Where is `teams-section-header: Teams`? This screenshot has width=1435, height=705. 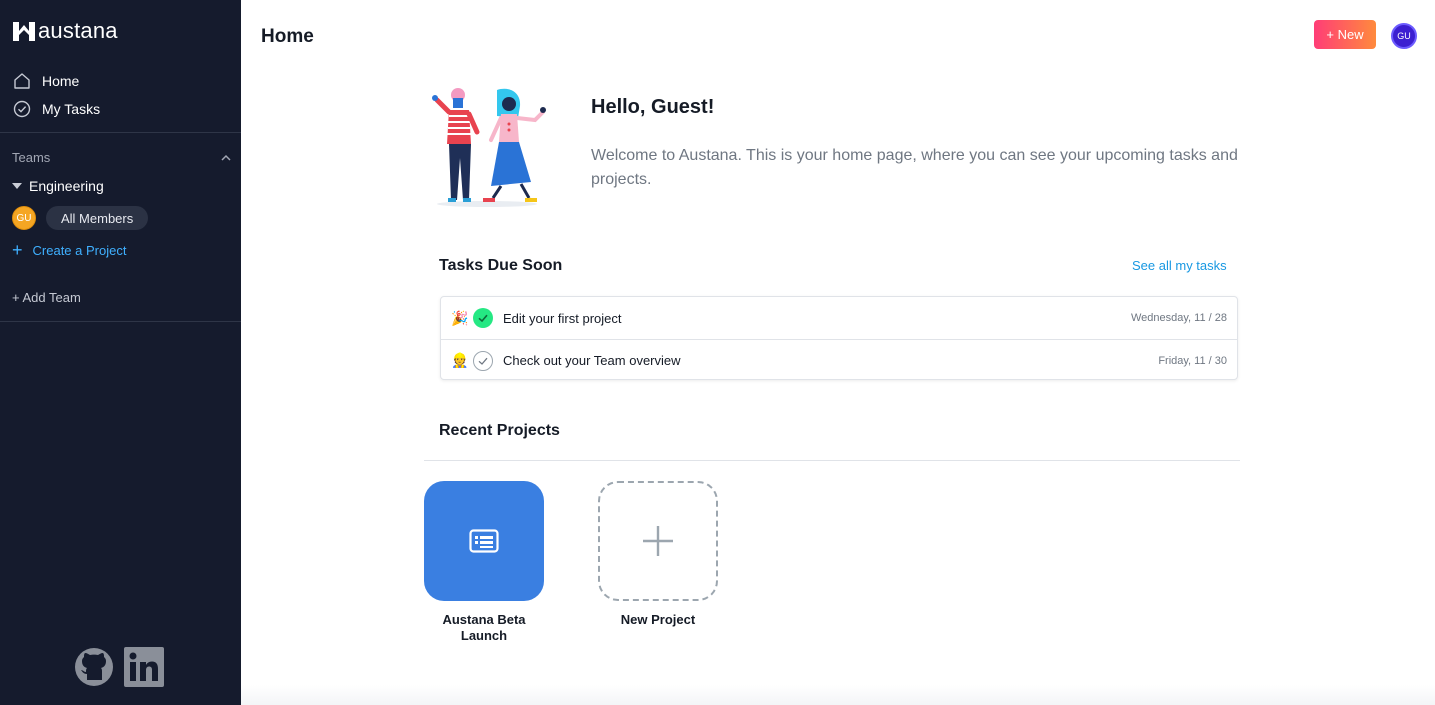
teams-section-header: Teams is located at coordinates (122, 157).